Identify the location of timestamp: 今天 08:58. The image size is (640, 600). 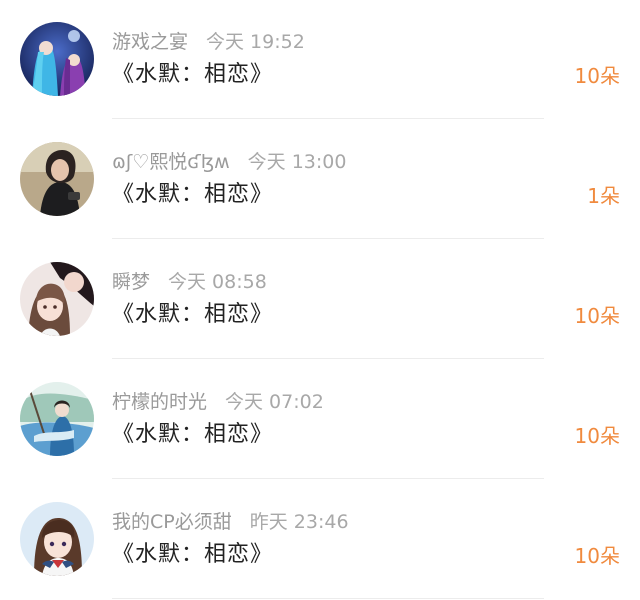
(217, 282).